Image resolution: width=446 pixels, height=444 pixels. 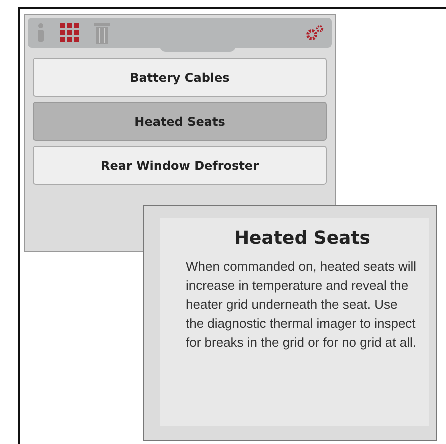 I want to click on menu-item: Heated Seats, so click(x=180, y=121).